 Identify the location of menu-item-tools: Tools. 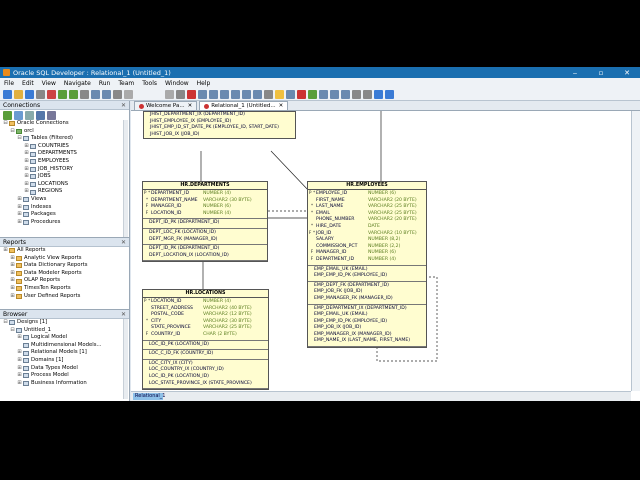
(149, 83).